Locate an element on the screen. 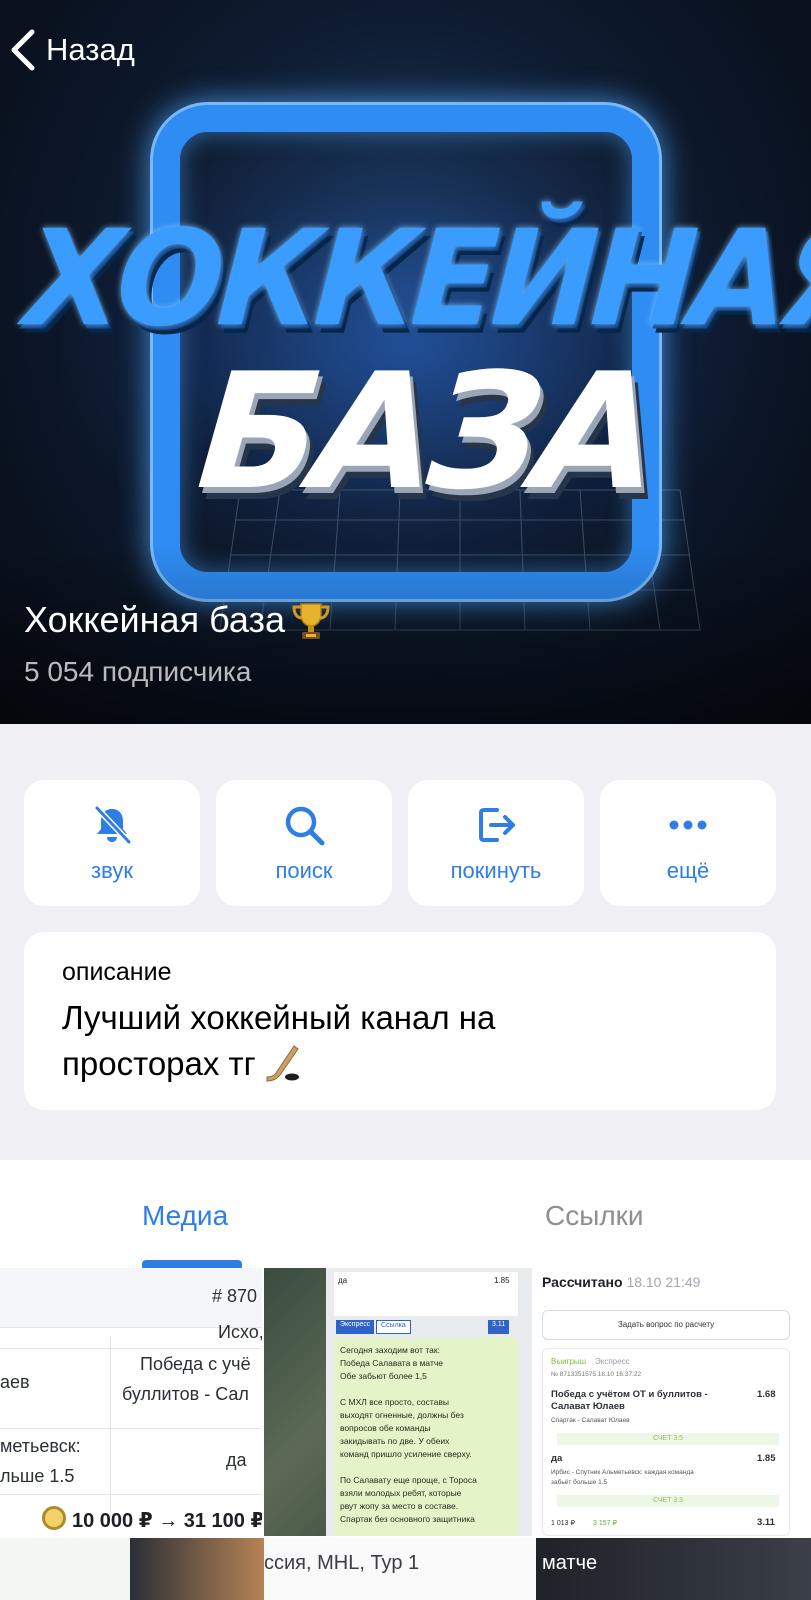 This screenshot has width=811, height=1600. pick-line: Победа с учётом ОТ и буллитов - is located at coordinates (629, 1394).